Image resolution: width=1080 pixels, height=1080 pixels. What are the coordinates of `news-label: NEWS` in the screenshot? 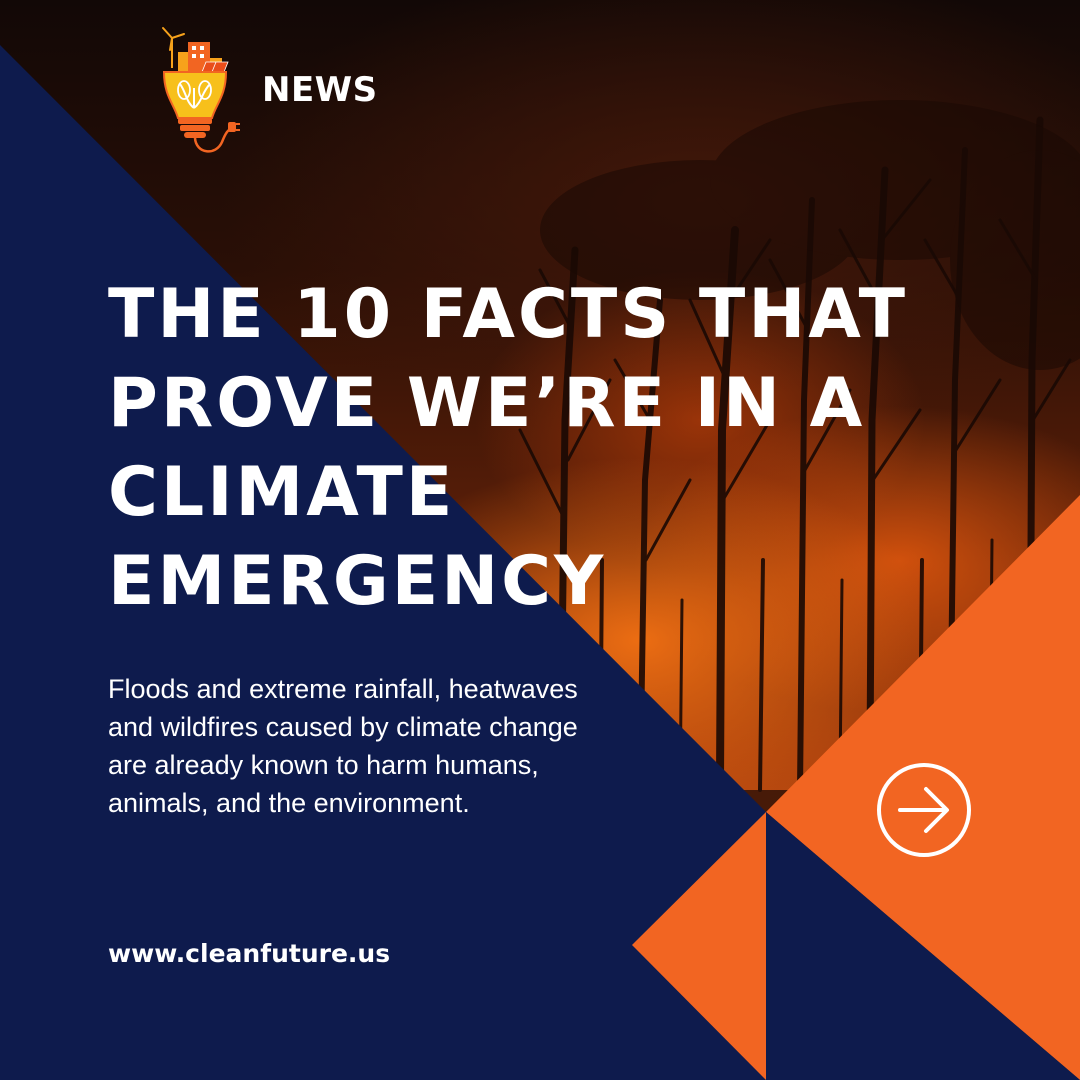 It's located at (320, 90).